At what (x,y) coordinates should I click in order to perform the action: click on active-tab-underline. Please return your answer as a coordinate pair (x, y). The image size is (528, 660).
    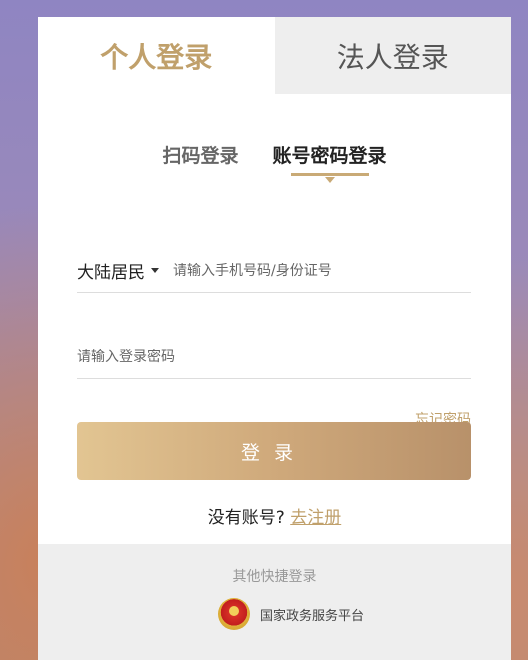
    Looking at the image, I should click on (329, 174).